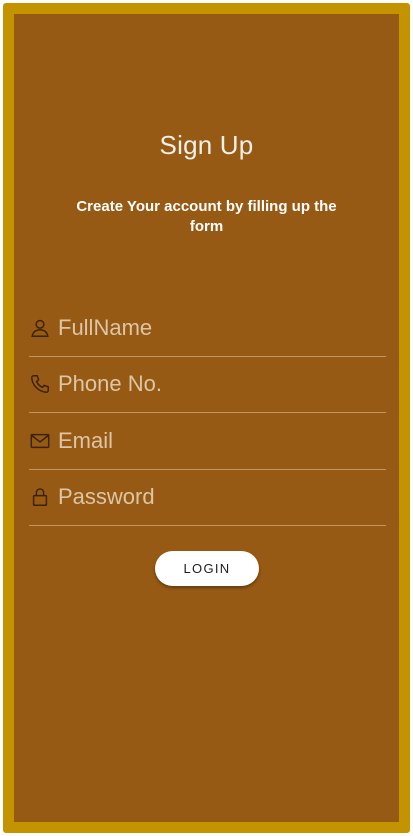  I want to click on phone-input, so click(218, 384).